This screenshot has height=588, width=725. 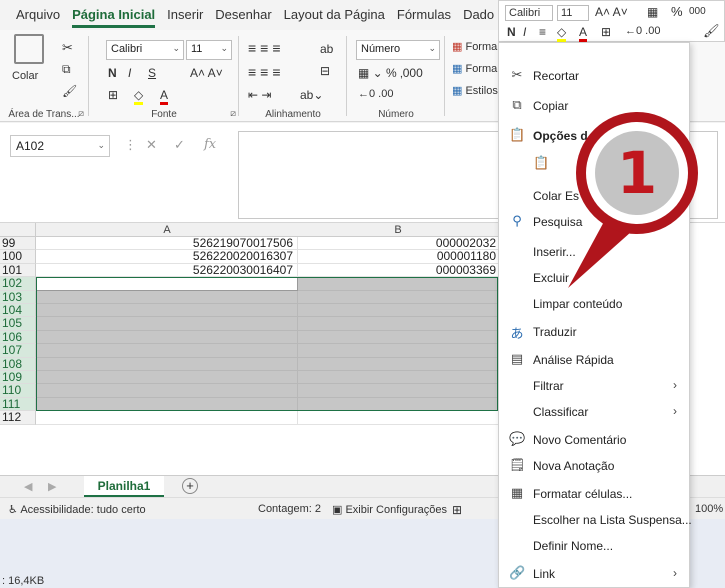 What do you see at coordinates (637, 173) in the screenshot?
I see `callout-number: 1` at bounding box center [637, 173].